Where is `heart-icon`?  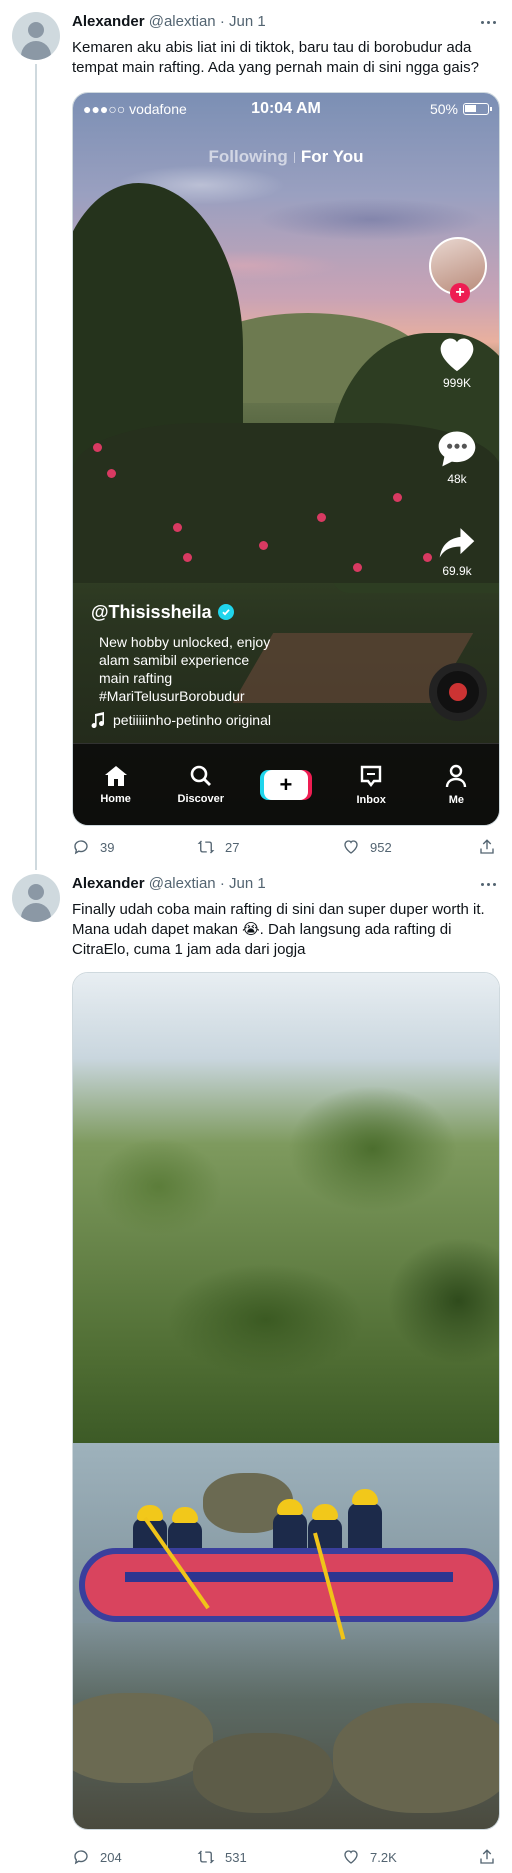 heart-icon is located at coordinates (457, 355).